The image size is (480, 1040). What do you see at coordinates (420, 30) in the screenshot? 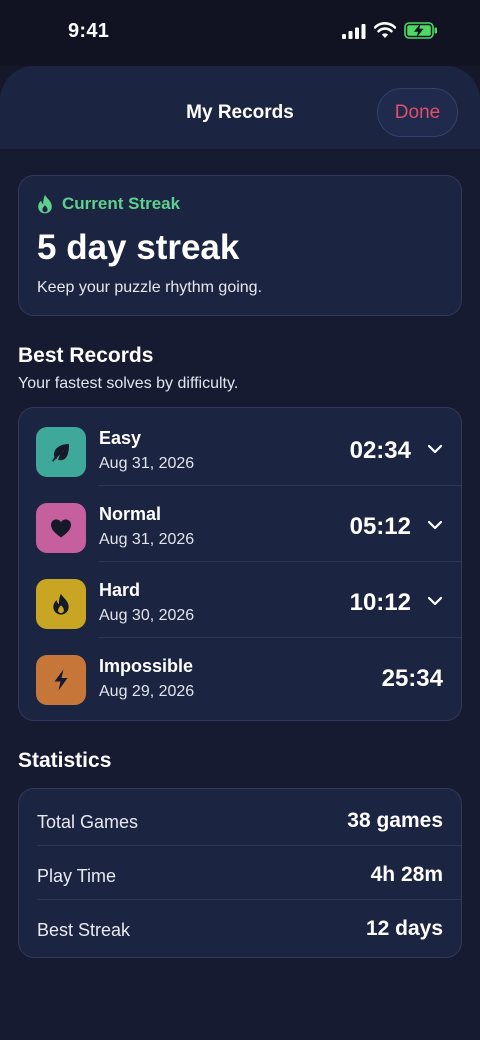
I see `battery-charging-icon` at bounding box center [420, 30].